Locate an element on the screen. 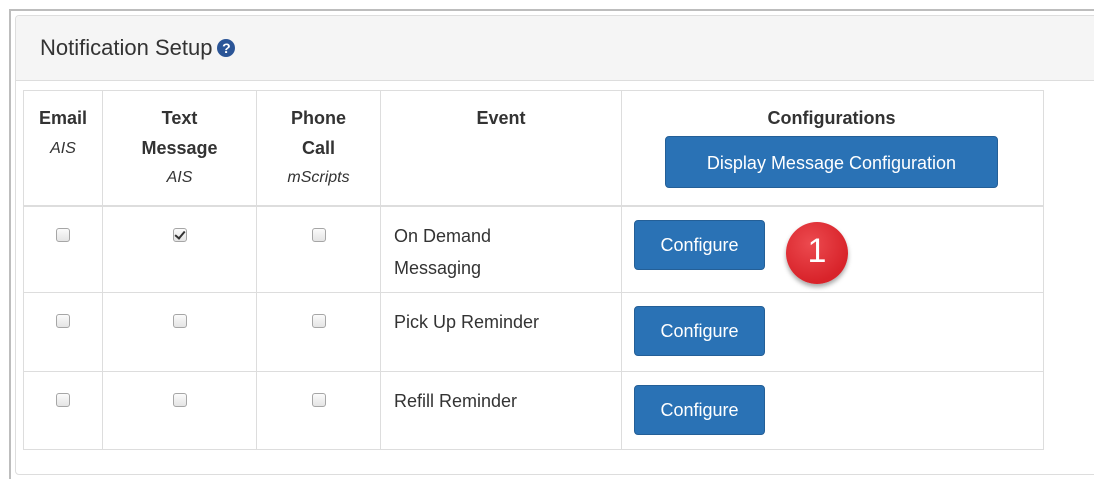 The height and width of the screenshot is (479, 1094). event-name: On Demand Messaging is located at coordinates (501, 249).